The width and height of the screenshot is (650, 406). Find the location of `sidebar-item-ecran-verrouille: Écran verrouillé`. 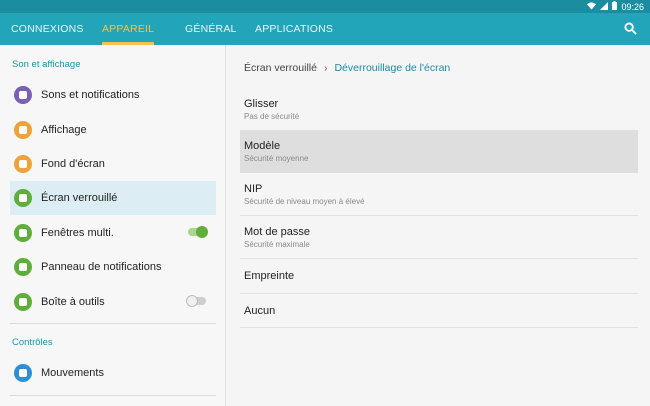

sidebar-item-ecran-verrouille: Écran verrouillé is located at coordinates (113, 198).